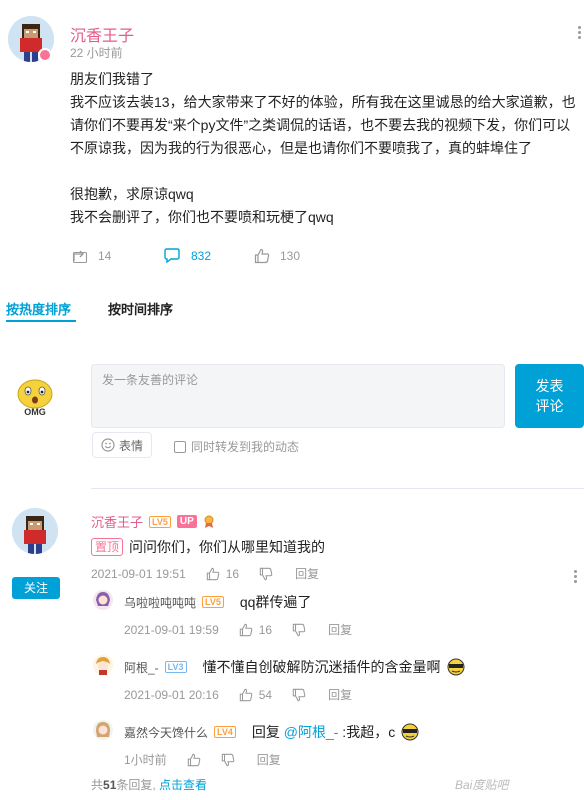 This screenshot has width=584, height=800. I want to click on reply-content: 阿根_- LV3 懂不懂自创破解防沉迷插件的含金量啊, so click(294, 667).